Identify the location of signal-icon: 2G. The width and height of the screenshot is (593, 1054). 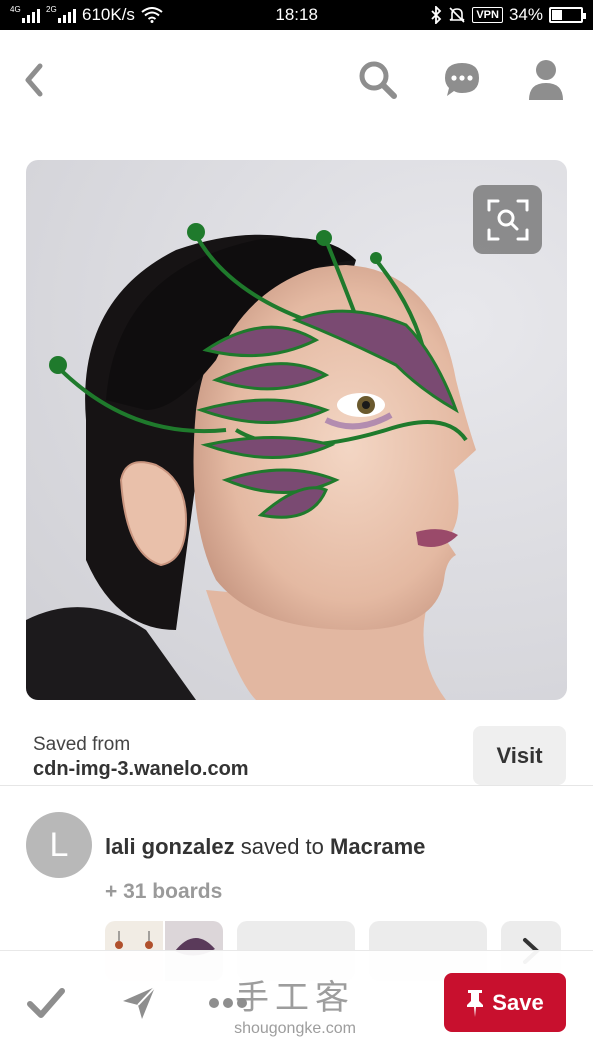
(61, 14).